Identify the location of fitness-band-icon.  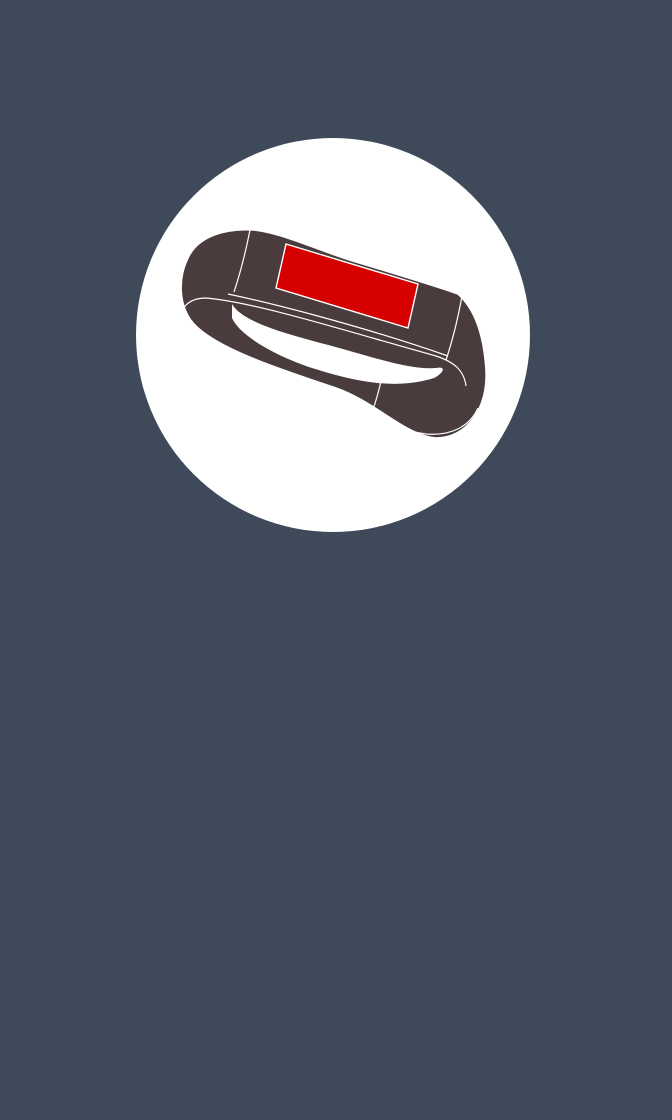
(333, 333).